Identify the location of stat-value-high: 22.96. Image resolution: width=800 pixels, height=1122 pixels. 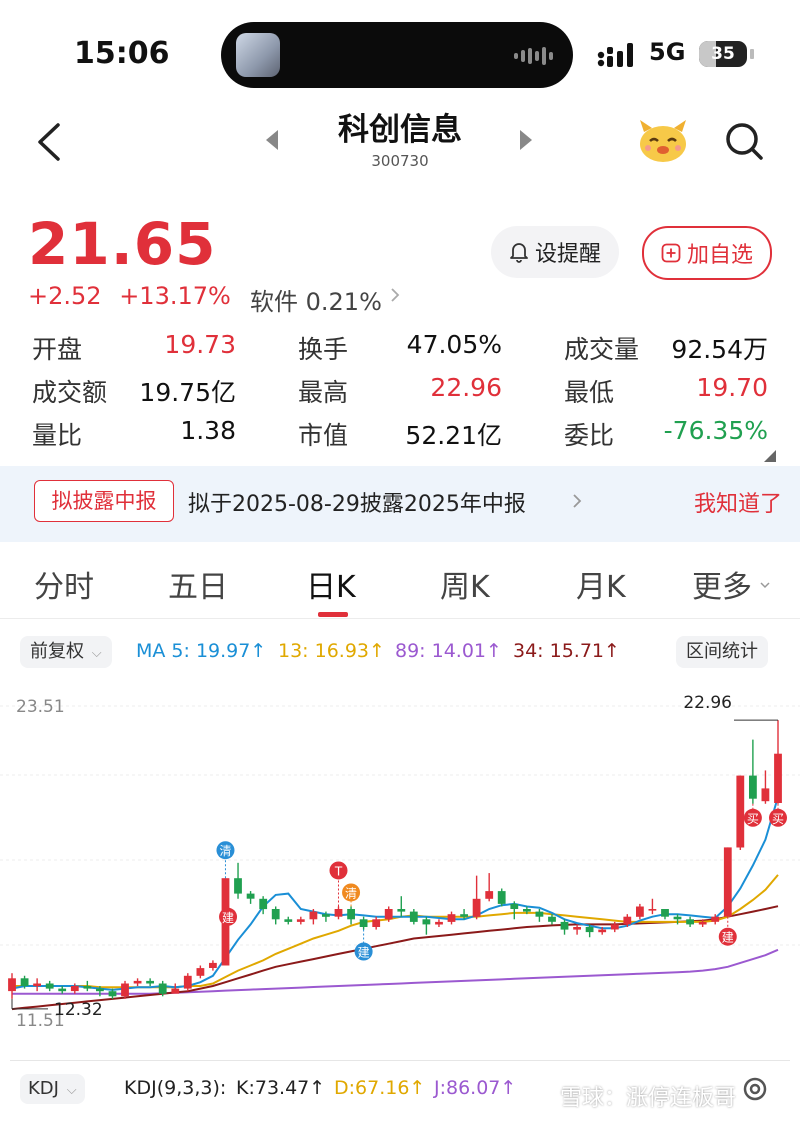
(466, 387).